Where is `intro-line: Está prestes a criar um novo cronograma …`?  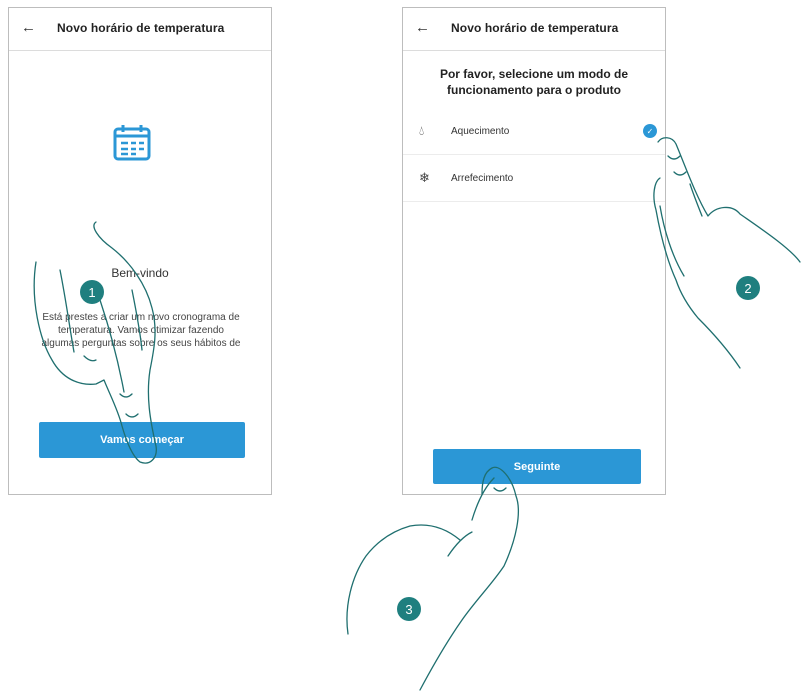 intro-line: Está prestes a criar um novo cronograma … is located at coordinates (141, 317).